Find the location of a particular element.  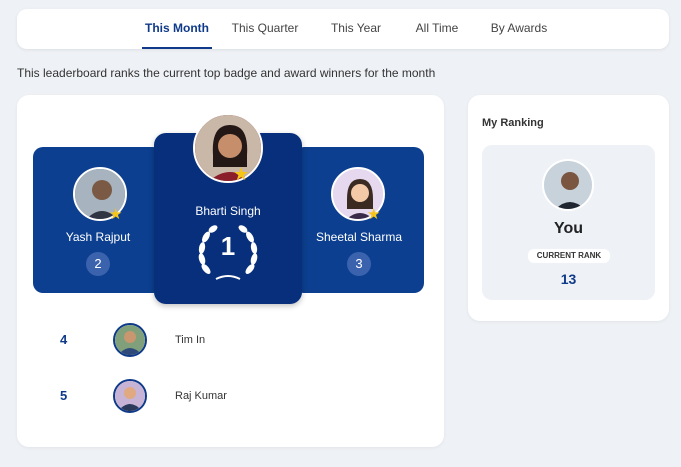

my-ranking-panel: My Ranking You CURRENT RANK 13 is located at coordinates (568, 208).